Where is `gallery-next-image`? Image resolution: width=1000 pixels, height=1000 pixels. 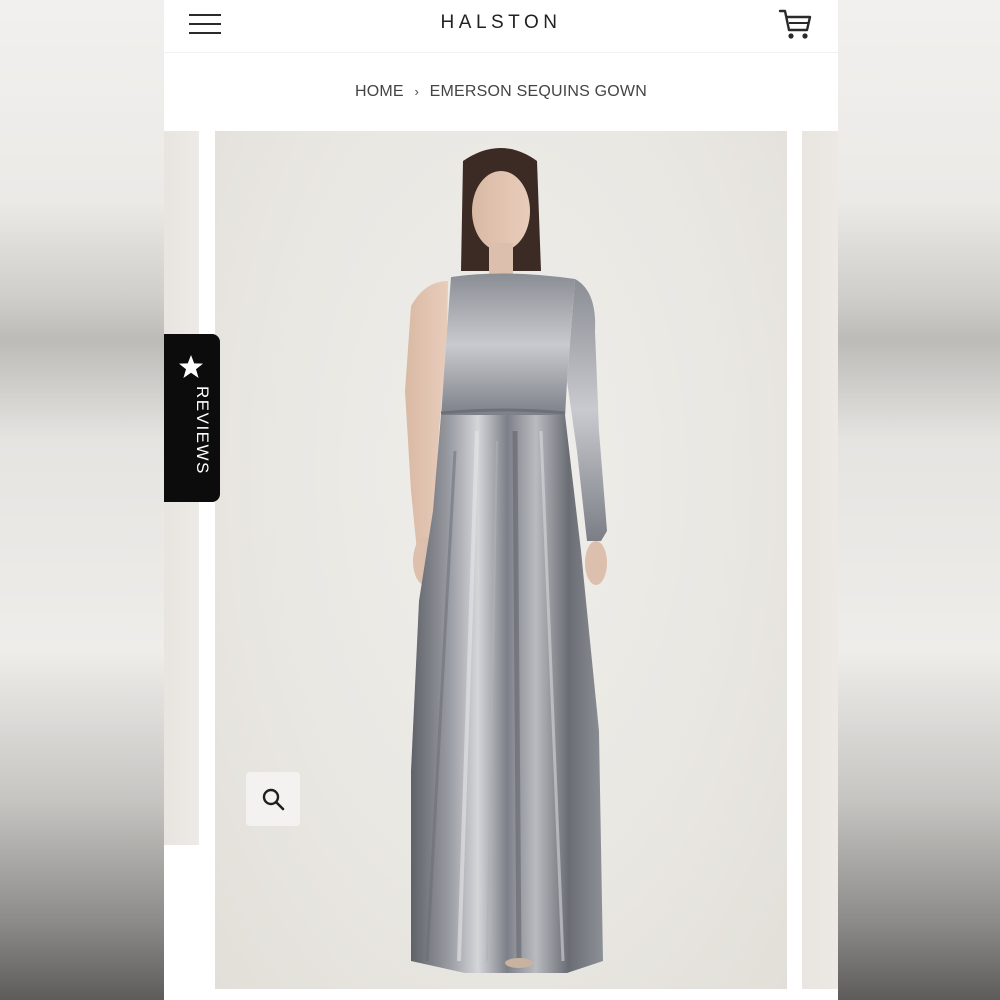
gallery-next-image is located at coordinates (820, 560).